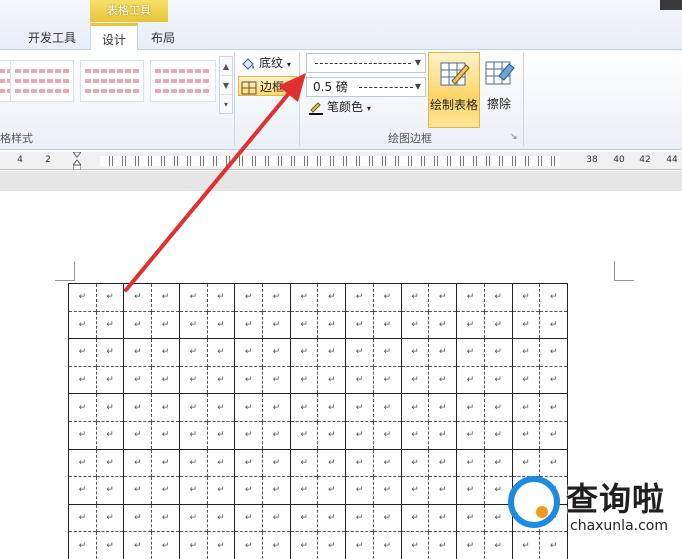 The image size is (682, 559). What do you see at coordinates (226, 104) in the screenshot?
I see `gallery-more-icon: ▾` at bounding box center [226, 104].